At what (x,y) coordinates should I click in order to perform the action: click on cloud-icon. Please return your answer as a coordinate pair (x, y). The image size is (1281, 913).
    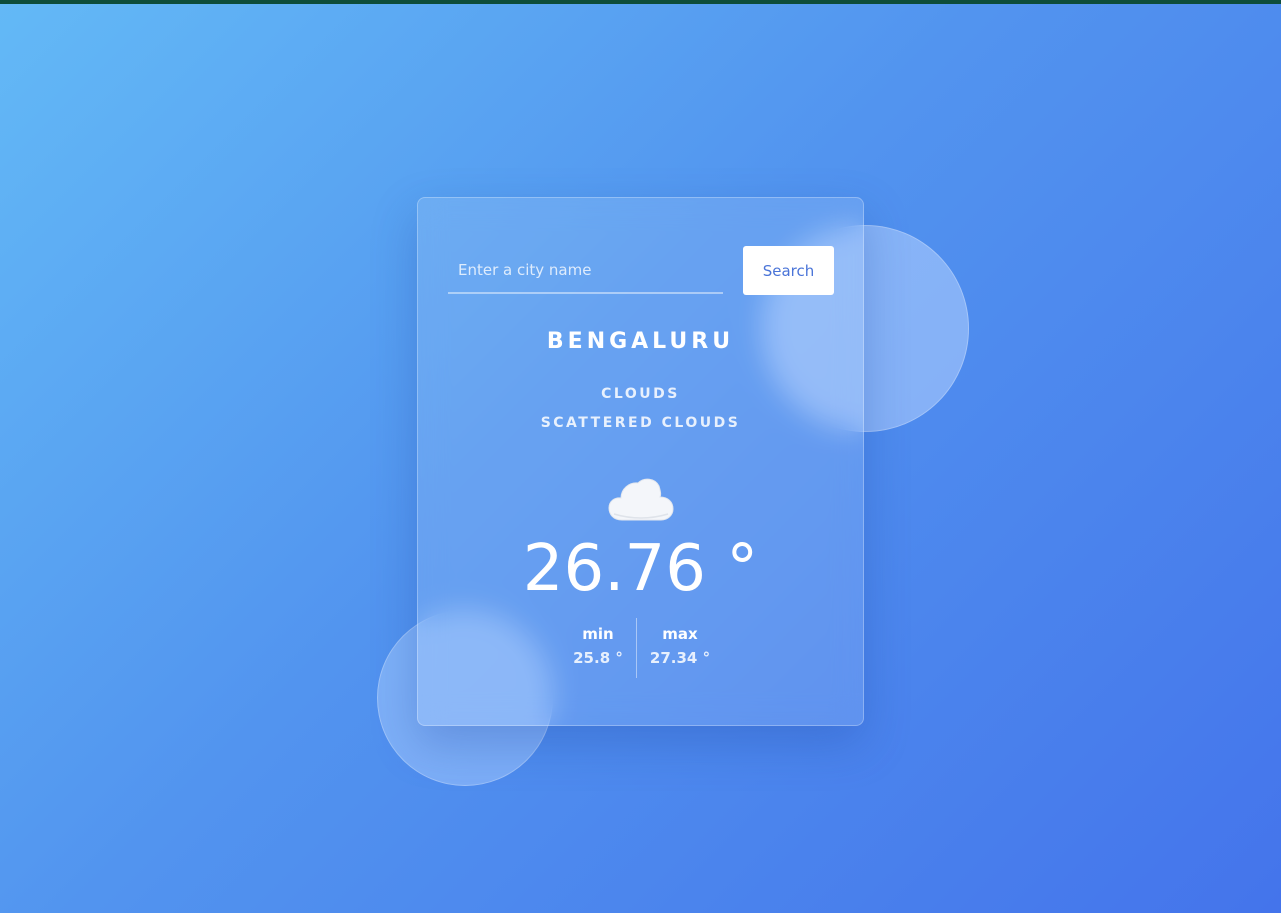
    Looking at the image, I should click on (641, 499).